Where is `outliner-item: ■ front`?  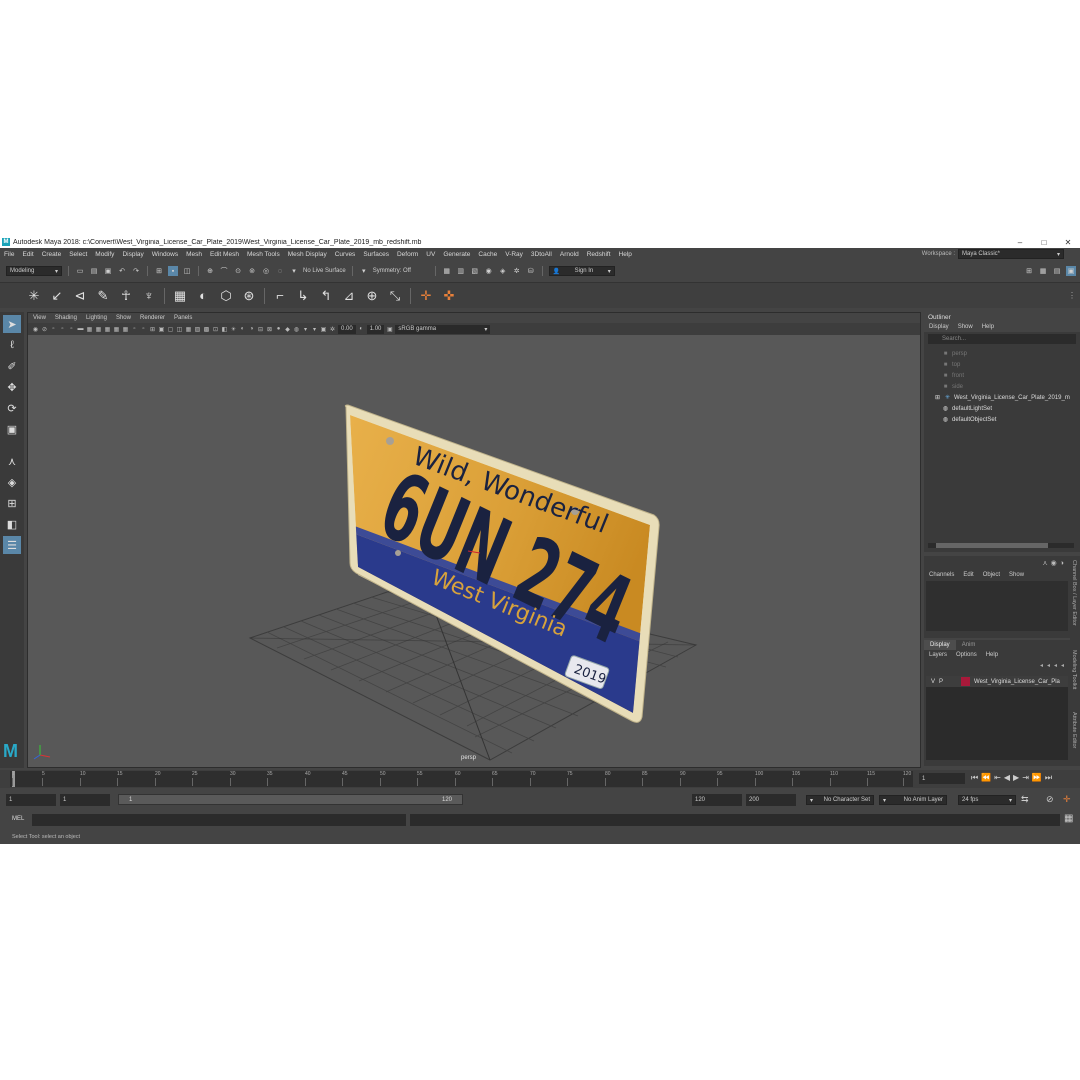
outliner-item: ■ front is located at coordinates (1011, 375).